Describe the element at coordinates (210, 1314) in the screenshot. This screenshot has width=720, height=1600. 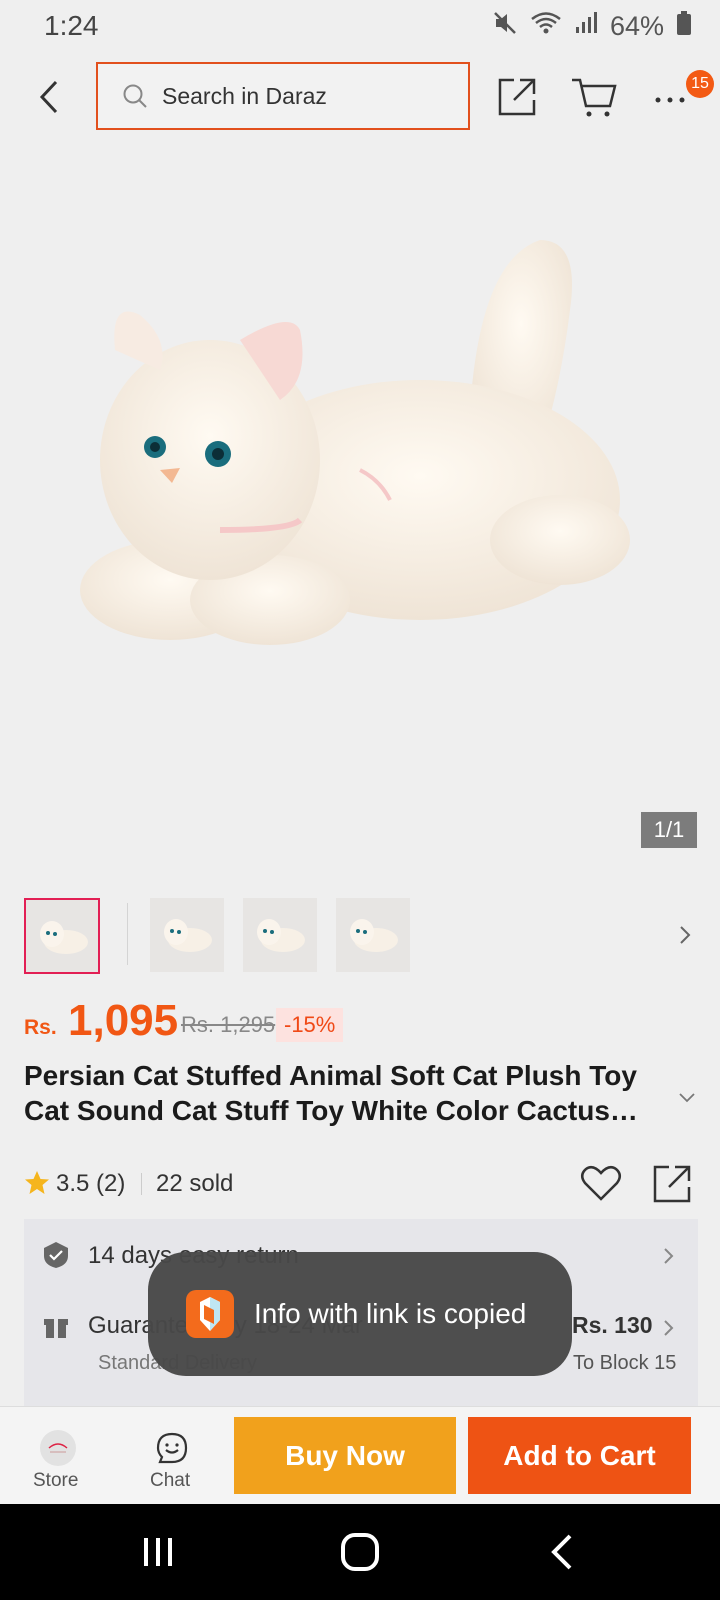
I see `daraz-app-icon` at that location.